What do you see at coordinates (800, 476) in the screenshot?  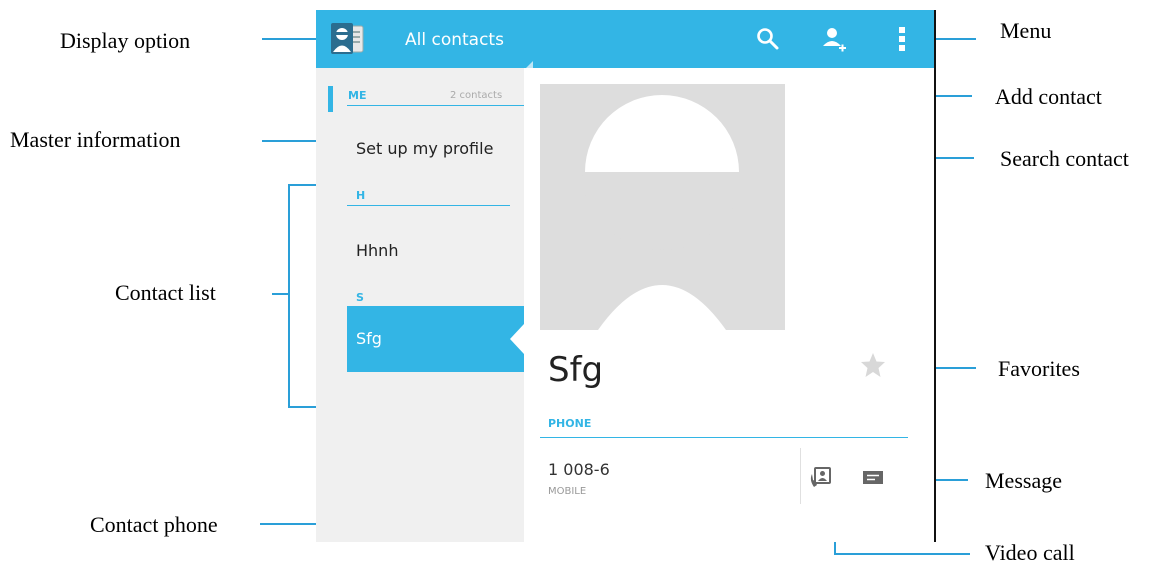 I see `action-divider` at bounding box center [800, 476].